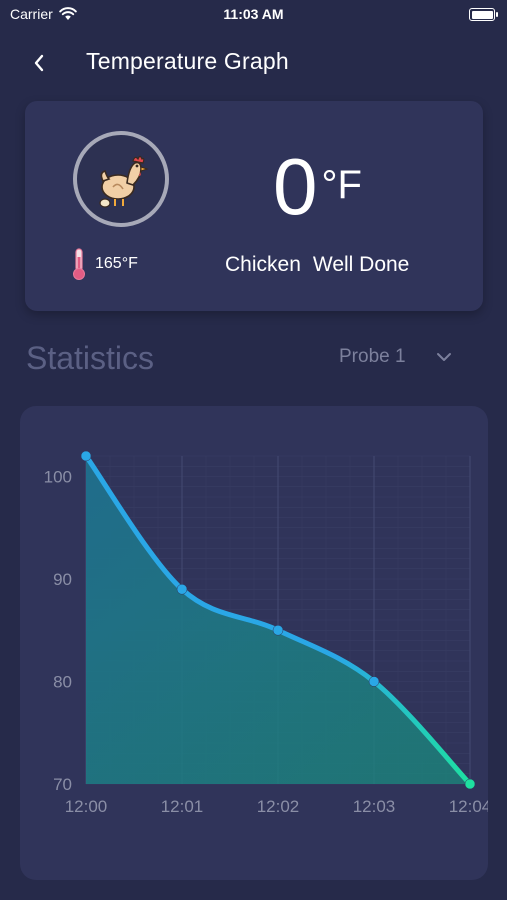 This screenshot has height=900, width=507. Describe the element at coordinates (79, 264) in the screenshot. I see `thermometer-icon` at that location.